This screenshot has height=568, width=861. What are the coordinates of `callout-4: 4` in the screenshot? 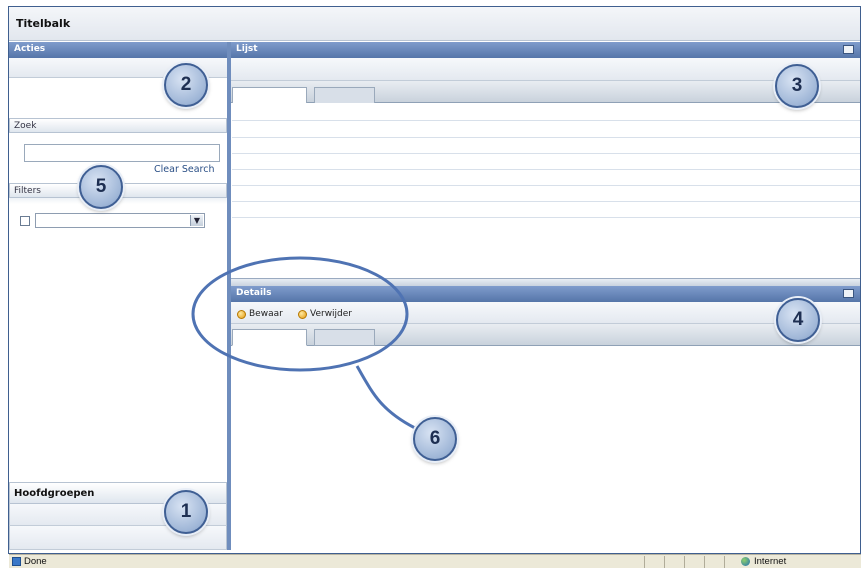 It's located at (798, 320).